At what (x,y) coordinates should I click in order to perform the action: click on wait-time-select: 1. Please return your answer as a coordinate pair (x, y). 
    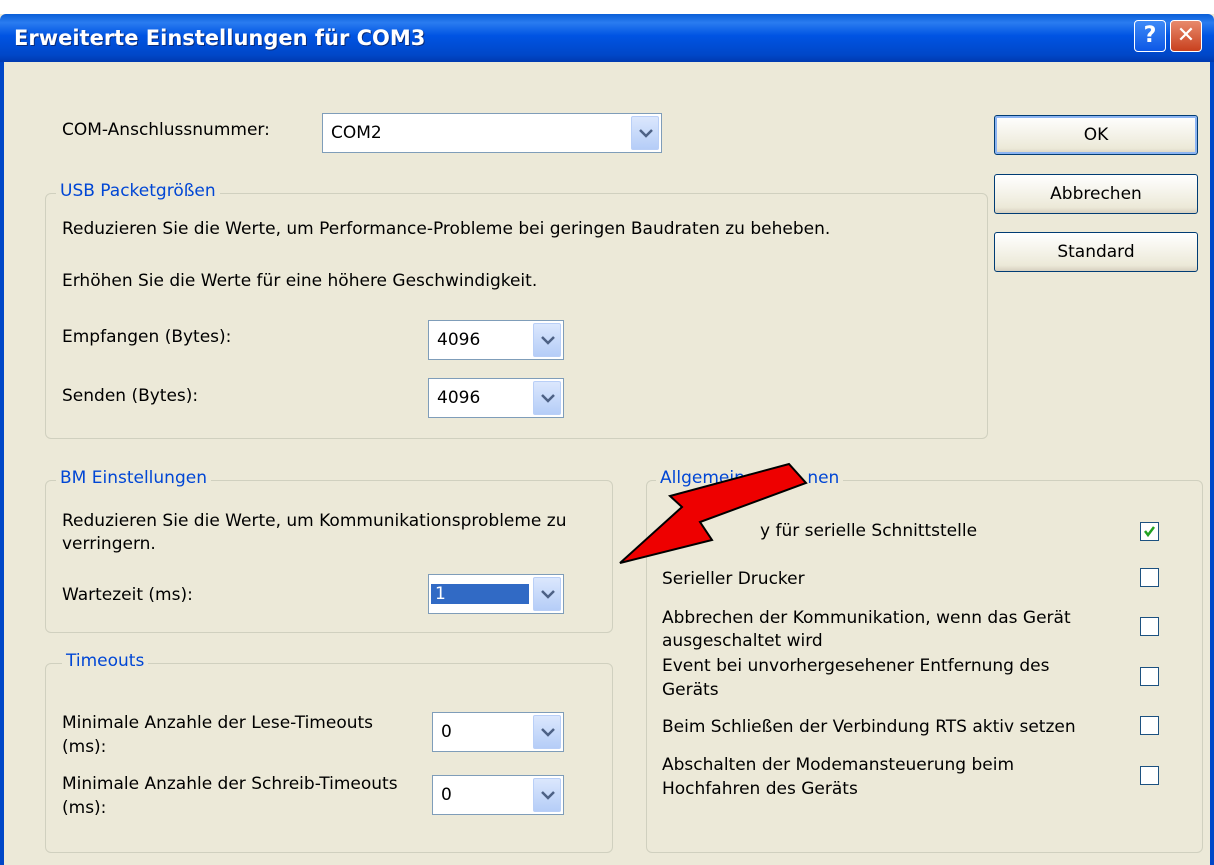
    Looking at the image, I should click on (496, 594).